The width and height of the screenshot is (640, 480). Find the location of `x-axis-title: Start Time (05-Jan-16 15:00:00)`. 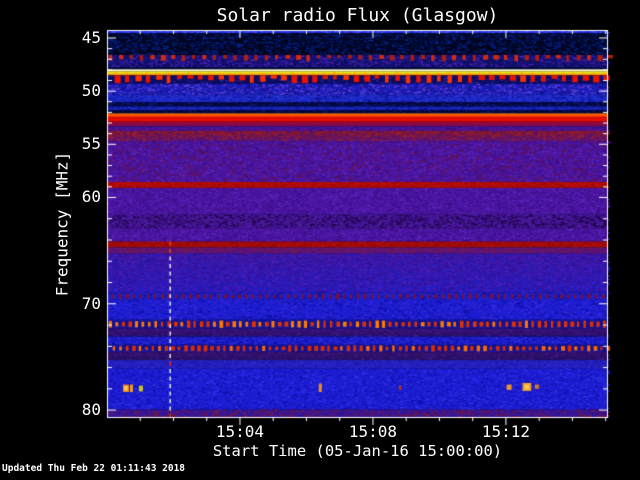

x-axis-title: Start Time (05-Jan-16 15:00:00) is located at coordinates (357, 451).